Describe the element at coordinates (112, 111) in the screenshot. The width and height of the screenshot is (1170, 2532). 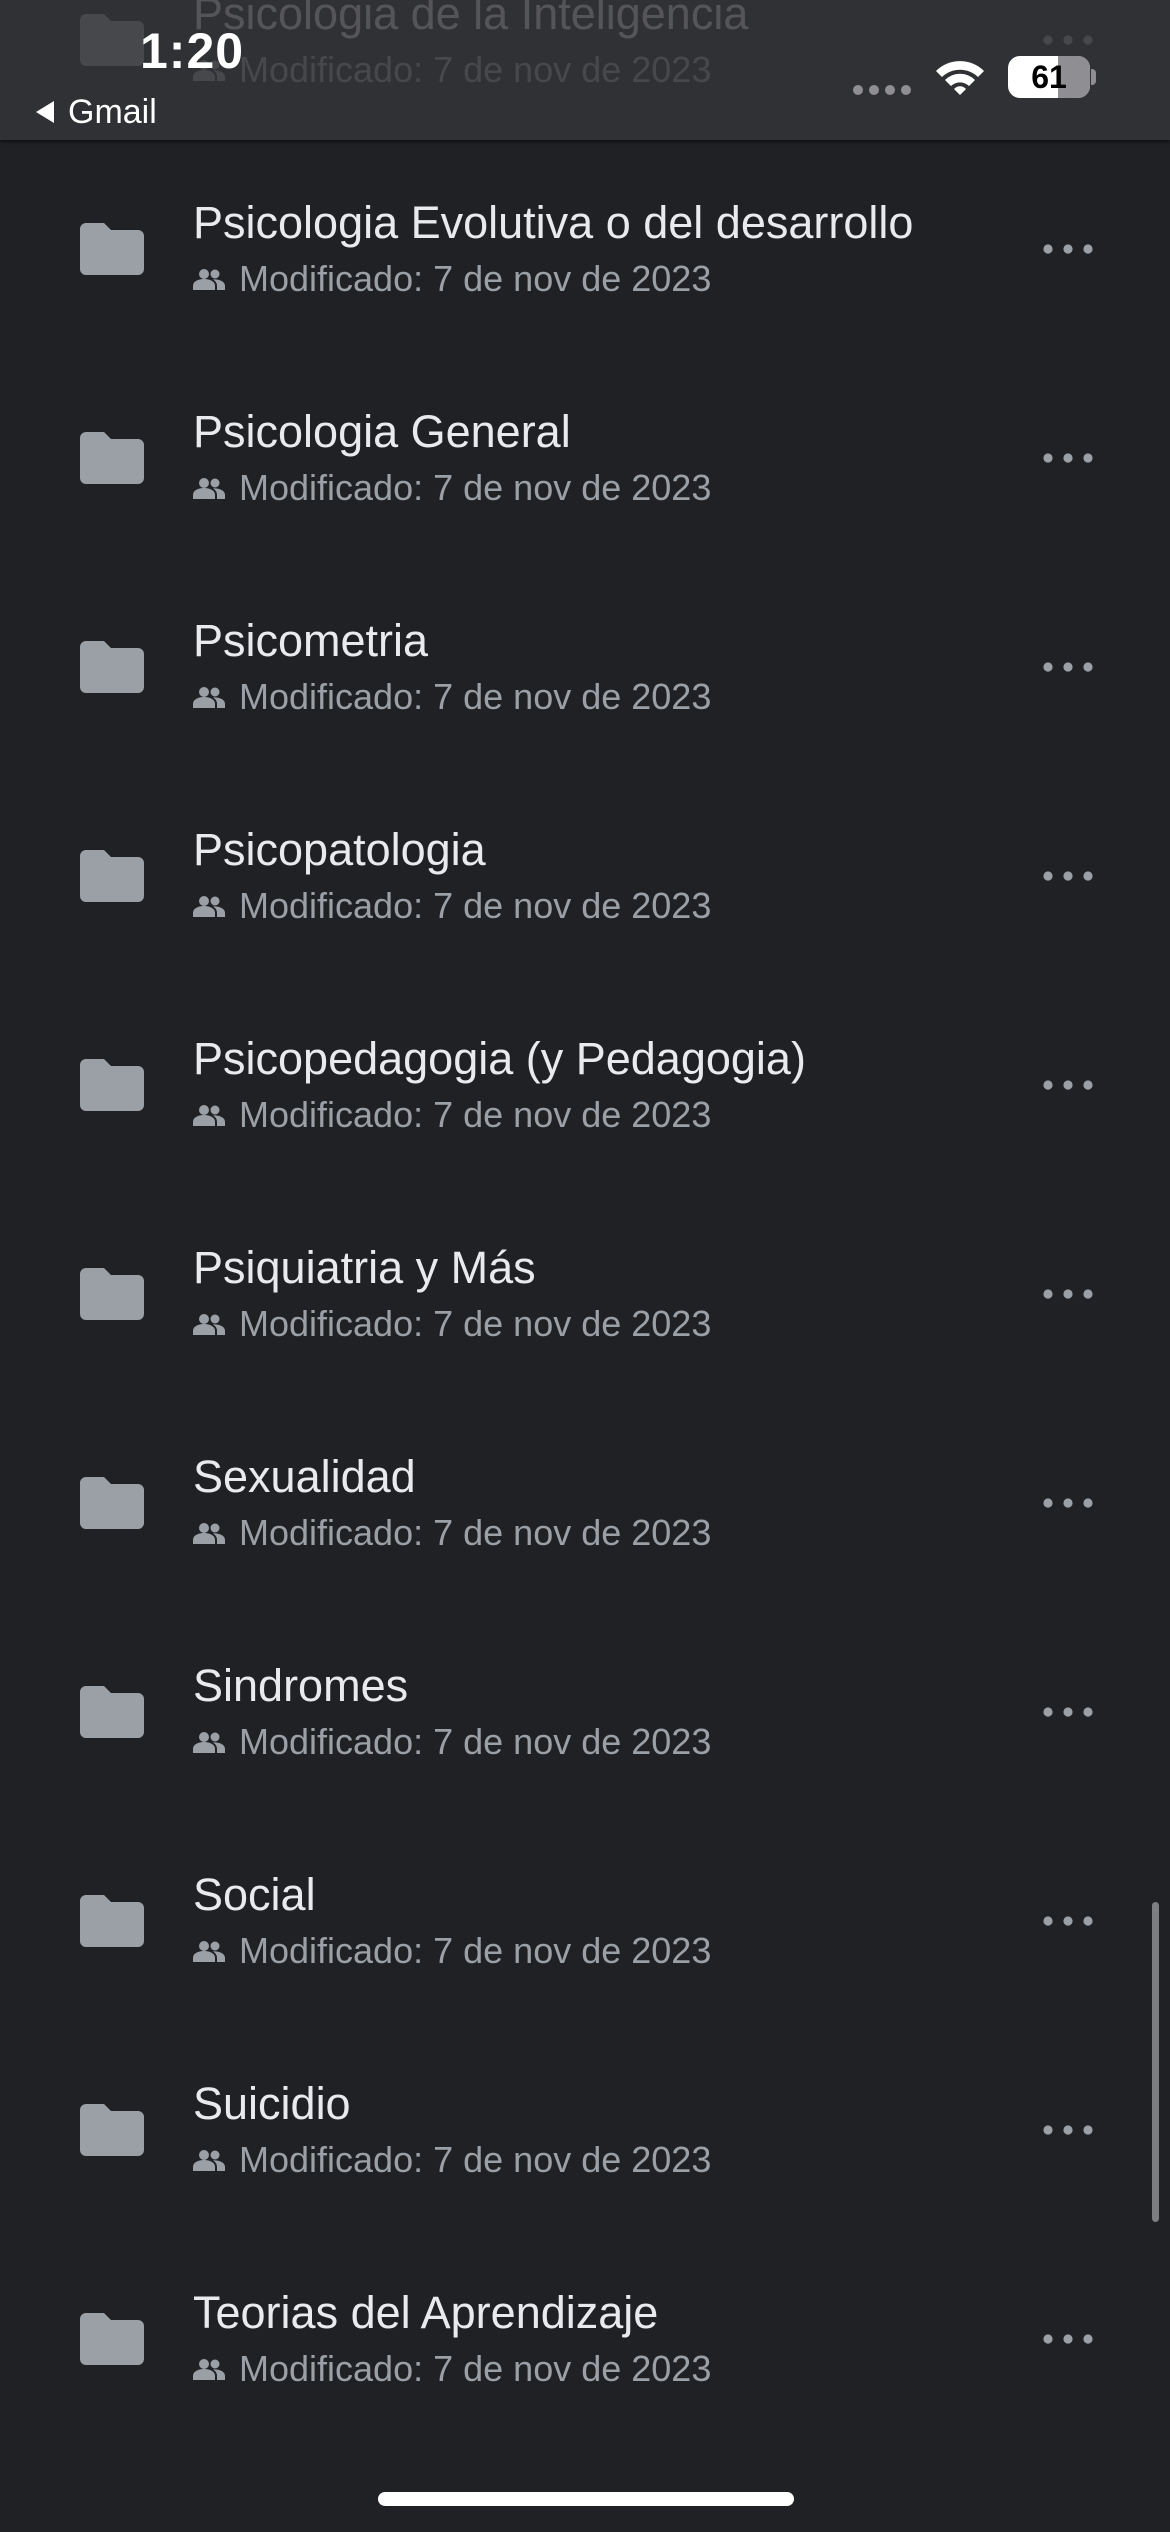
I see `back-label: Gmail` at that location.